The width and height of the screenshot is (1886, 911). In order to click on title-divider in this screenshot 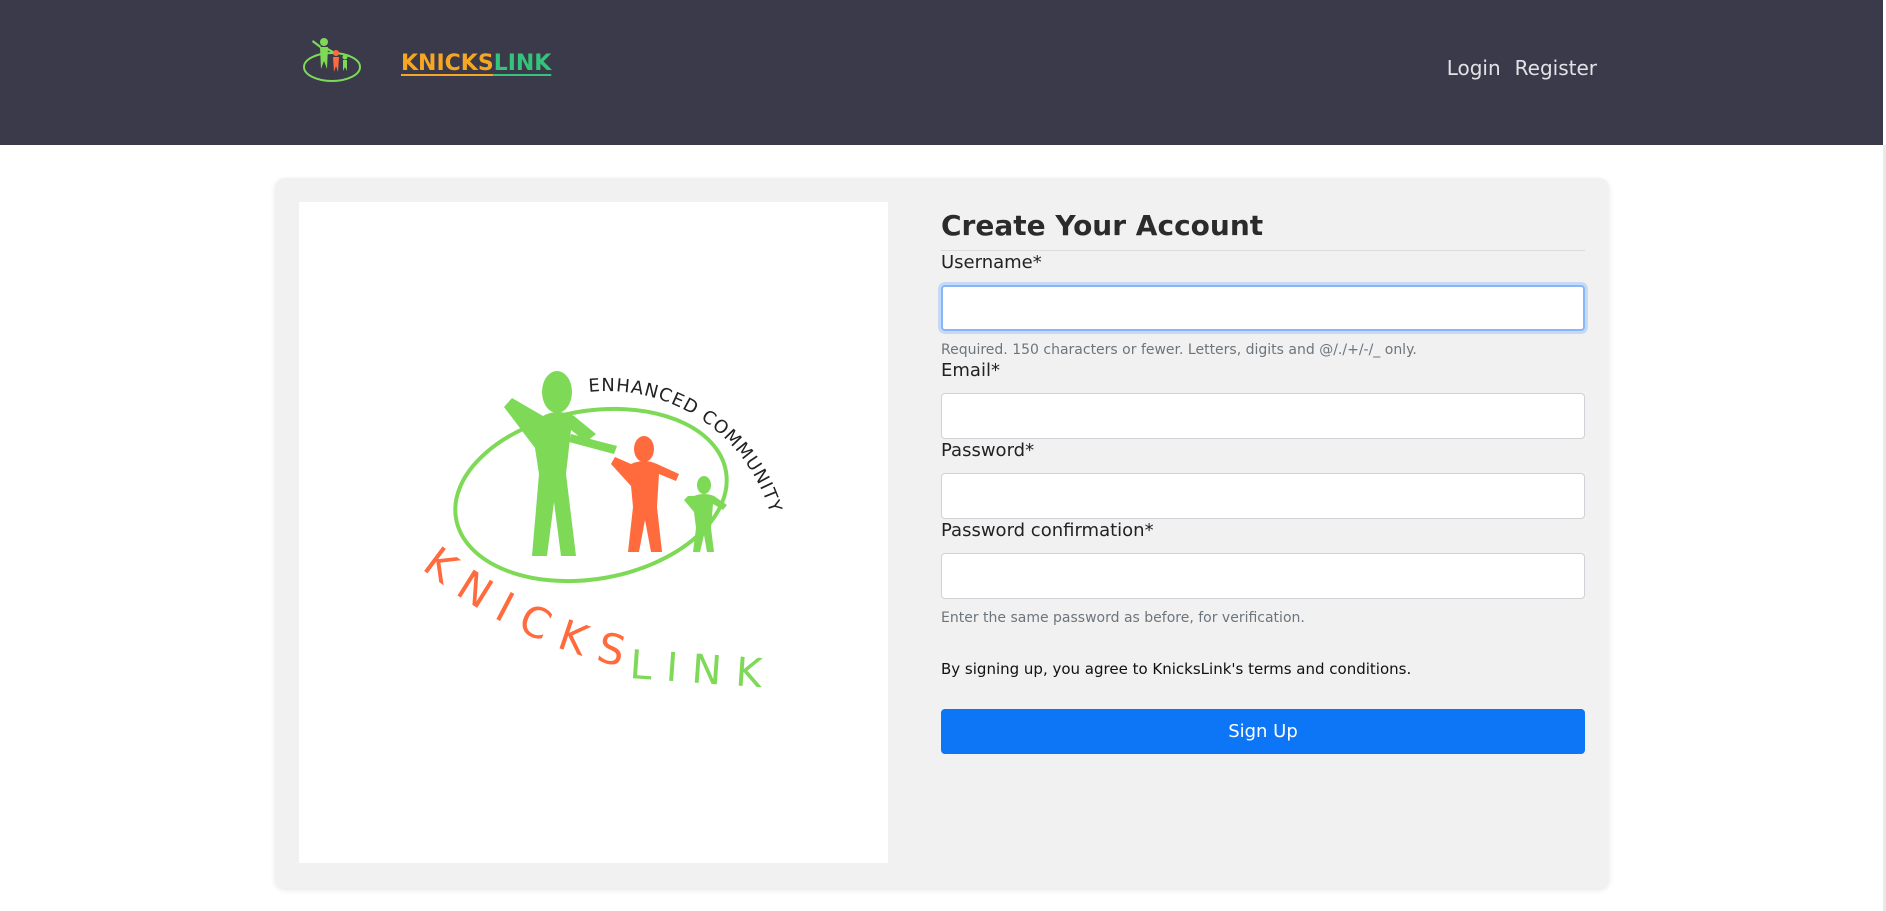, I will do `click(1263, 250)`.